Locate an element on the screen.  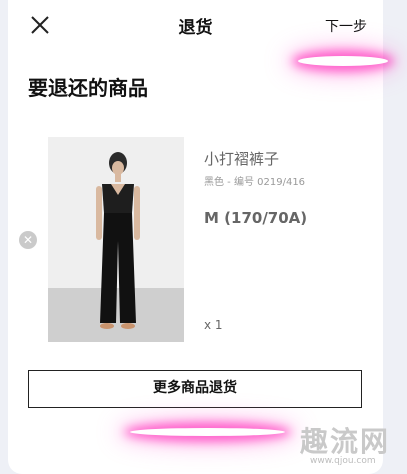
product-quantity: x 1 is located at coordinates (213, 325).